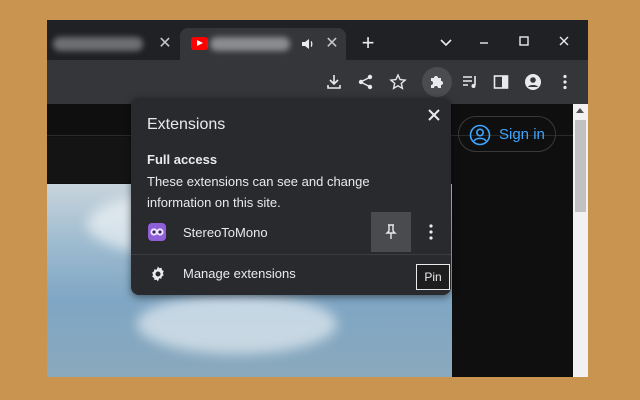 This screenshot has height=400, width=640. What do you see at coordinates (157, 232) in the screenshot?
I see `stereo-to-mono-extension-icon` at bounding box center [157, 232].